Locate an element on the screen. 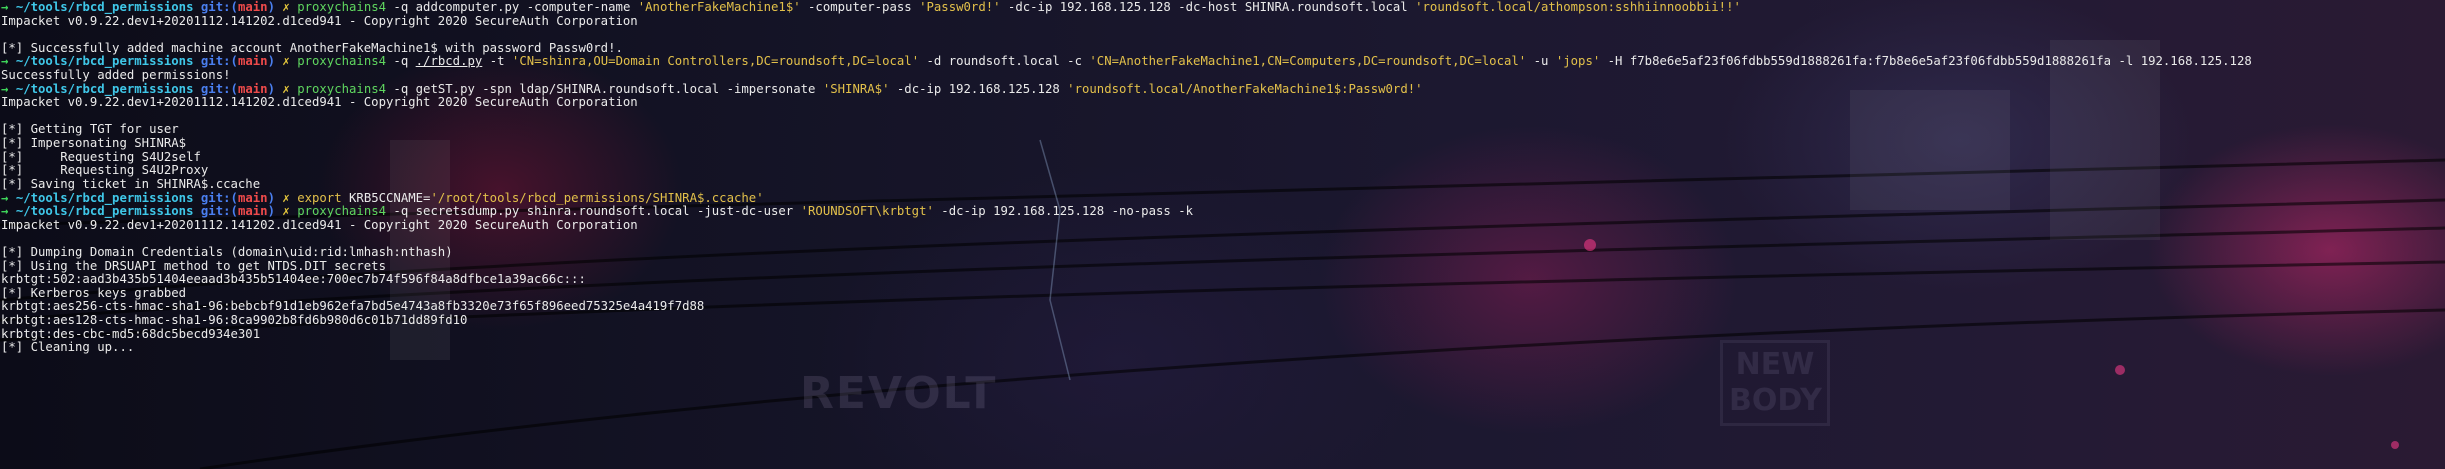  command-token: -dc-ip 192.168.125.128 -no-pass -k is located at coordinates (1063, 211).